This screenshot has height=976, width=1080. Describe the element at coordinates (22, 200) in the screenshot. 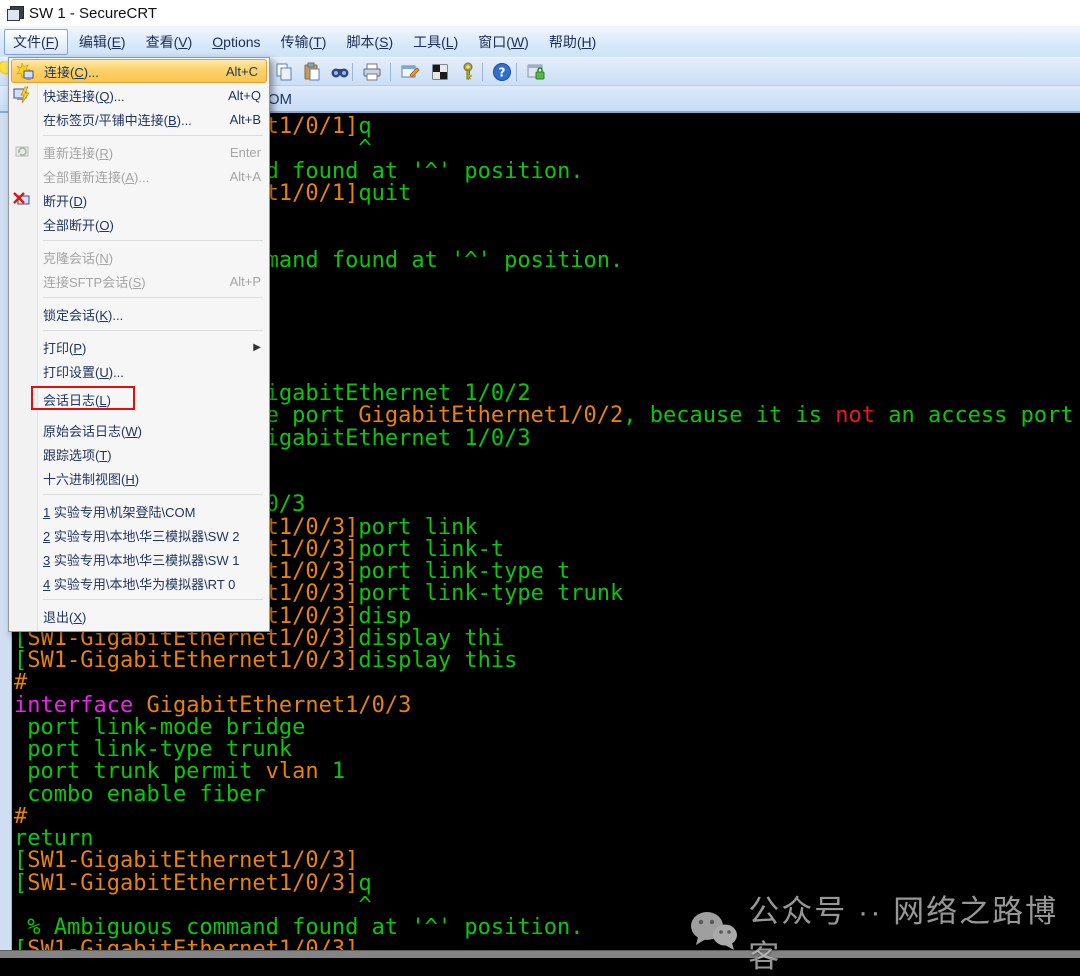

I see `disconnect-icon` at that location.